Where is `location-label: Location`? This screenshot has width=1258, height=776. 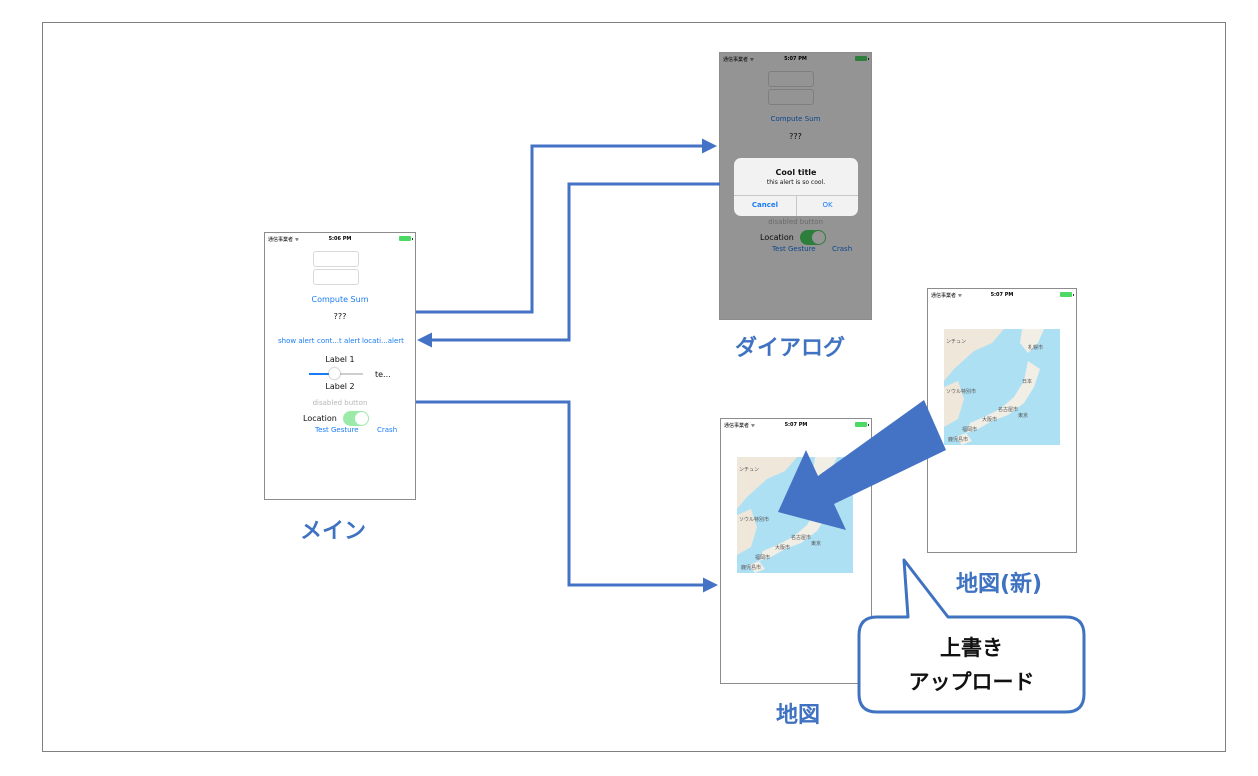
location-label: Location is located at coordinates (320, 418).